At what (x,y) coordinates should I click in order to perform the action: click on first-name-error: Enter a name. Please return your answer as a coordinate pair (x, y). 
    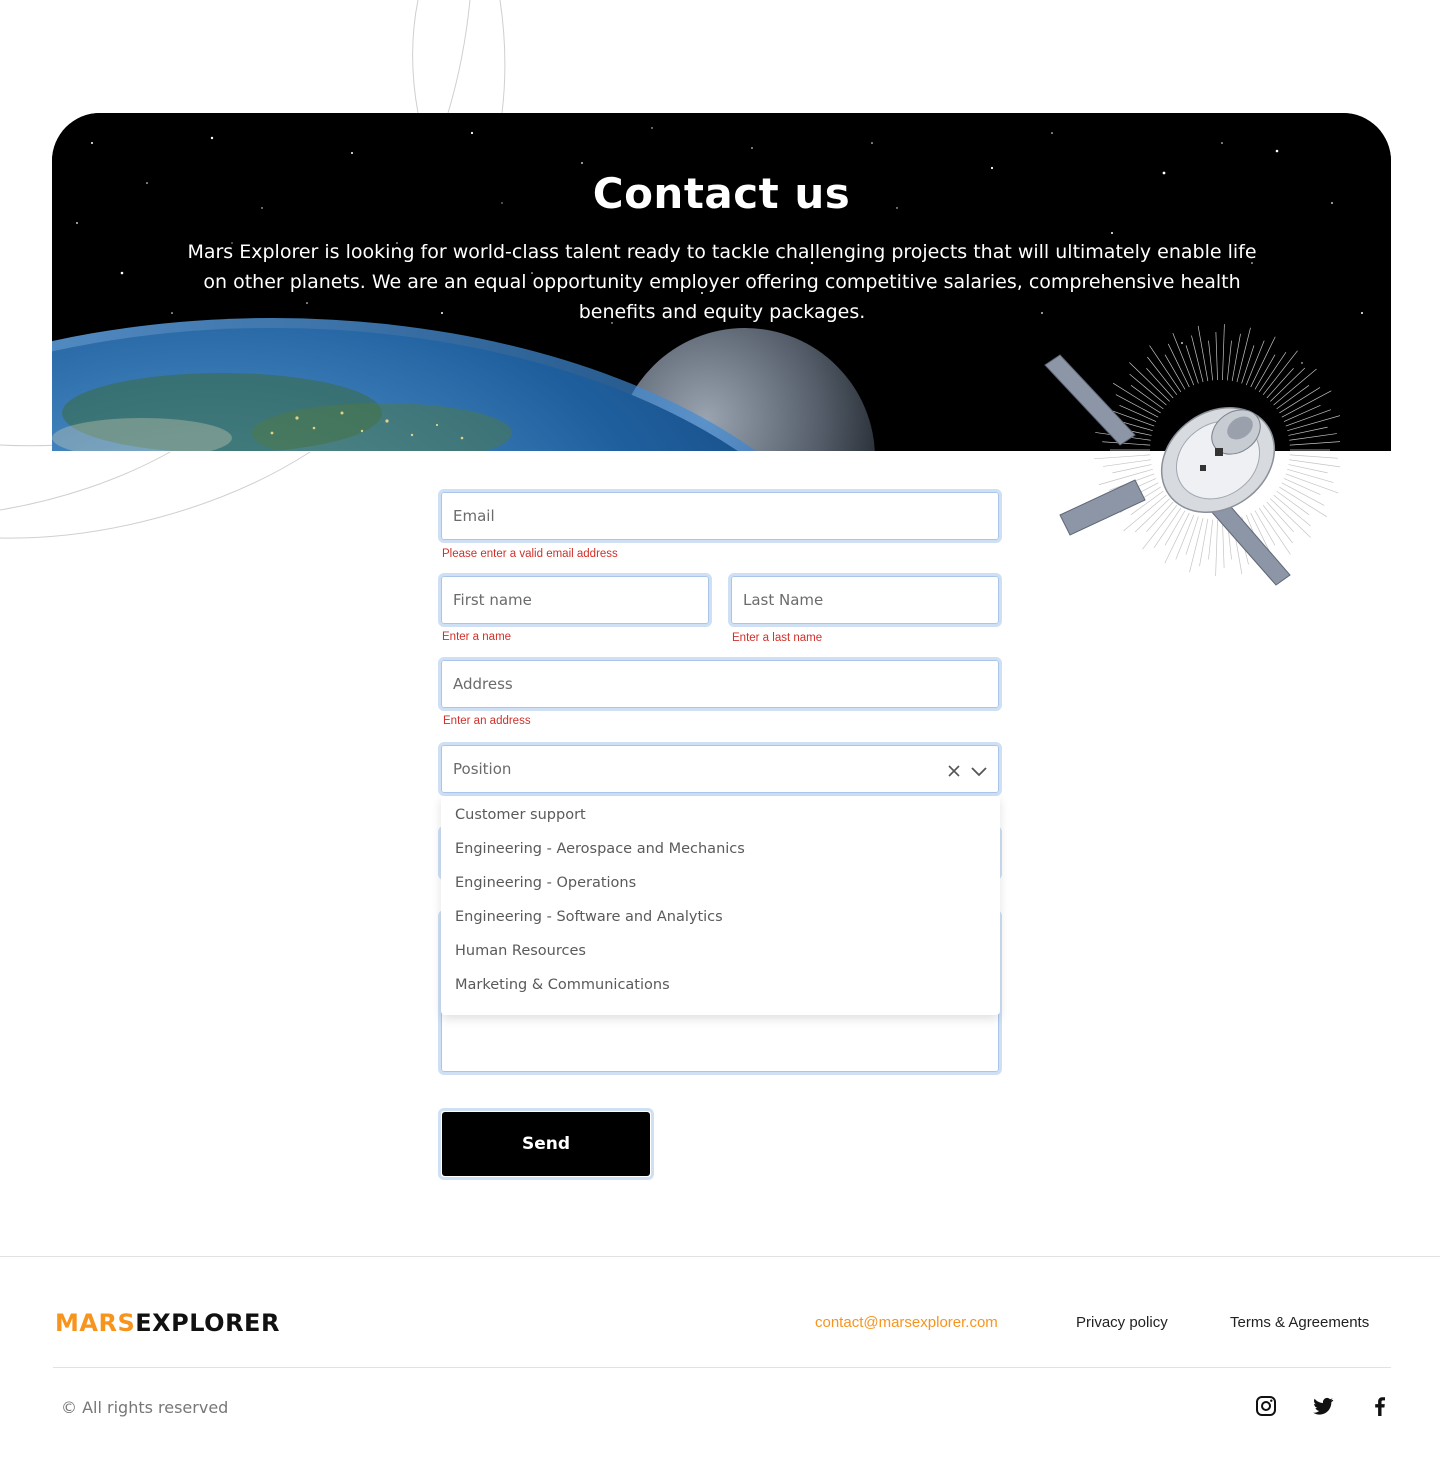
    Looking at the image, I should click on (477, 637).